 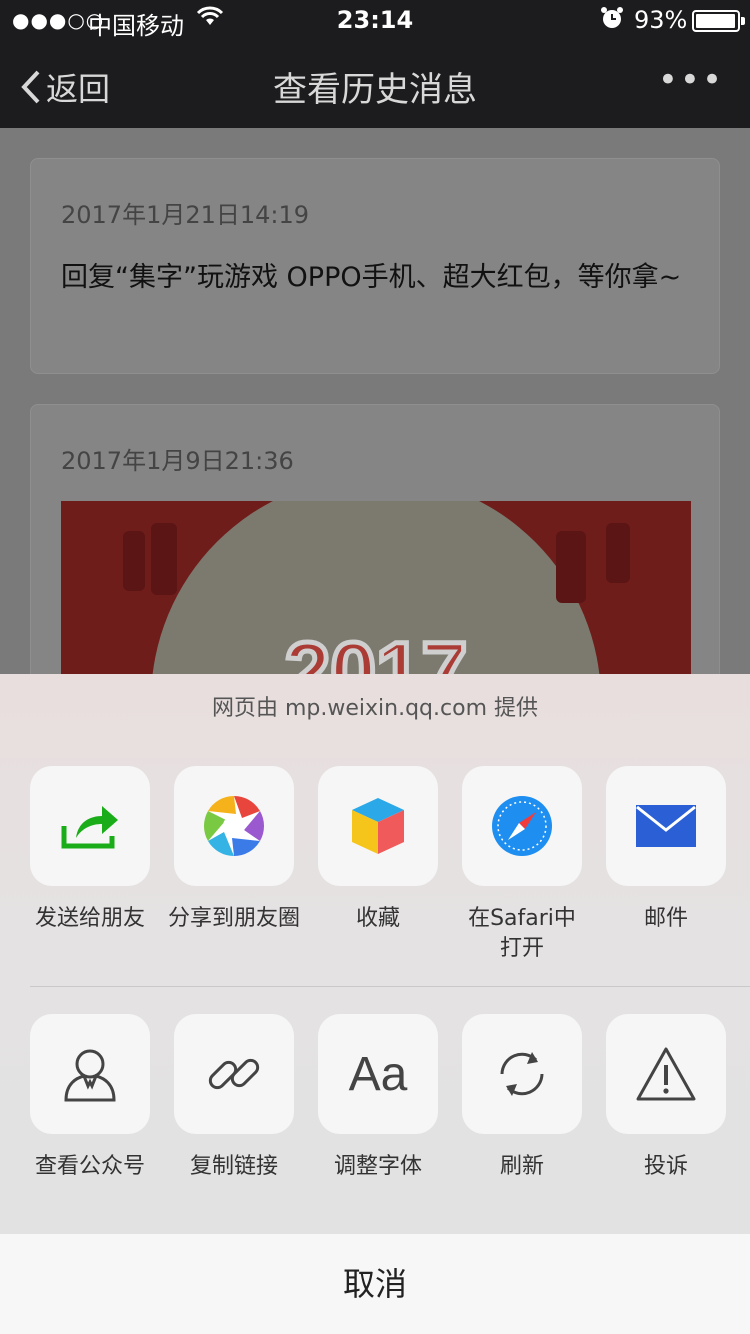 What do you see at coordinates (90, 826) in the screenshot?
I see `share-arrow-icon` at bounding box center [90, 826].